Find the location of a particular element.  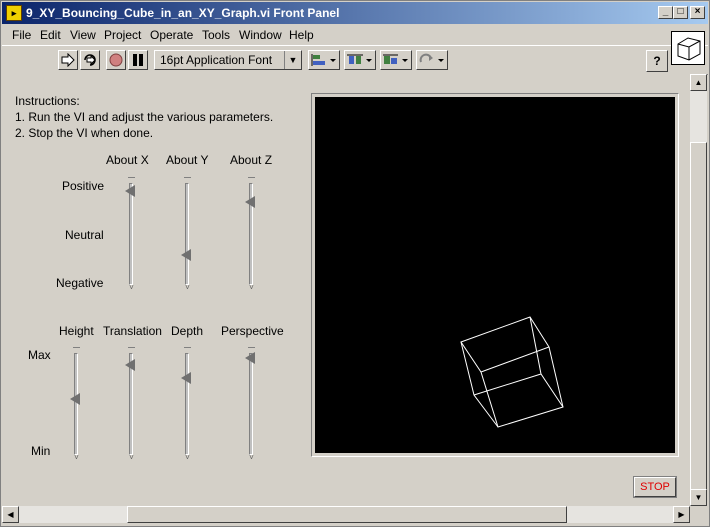

font-selector: 16pt Application Font ▼ is located at coordinates (228, 60).